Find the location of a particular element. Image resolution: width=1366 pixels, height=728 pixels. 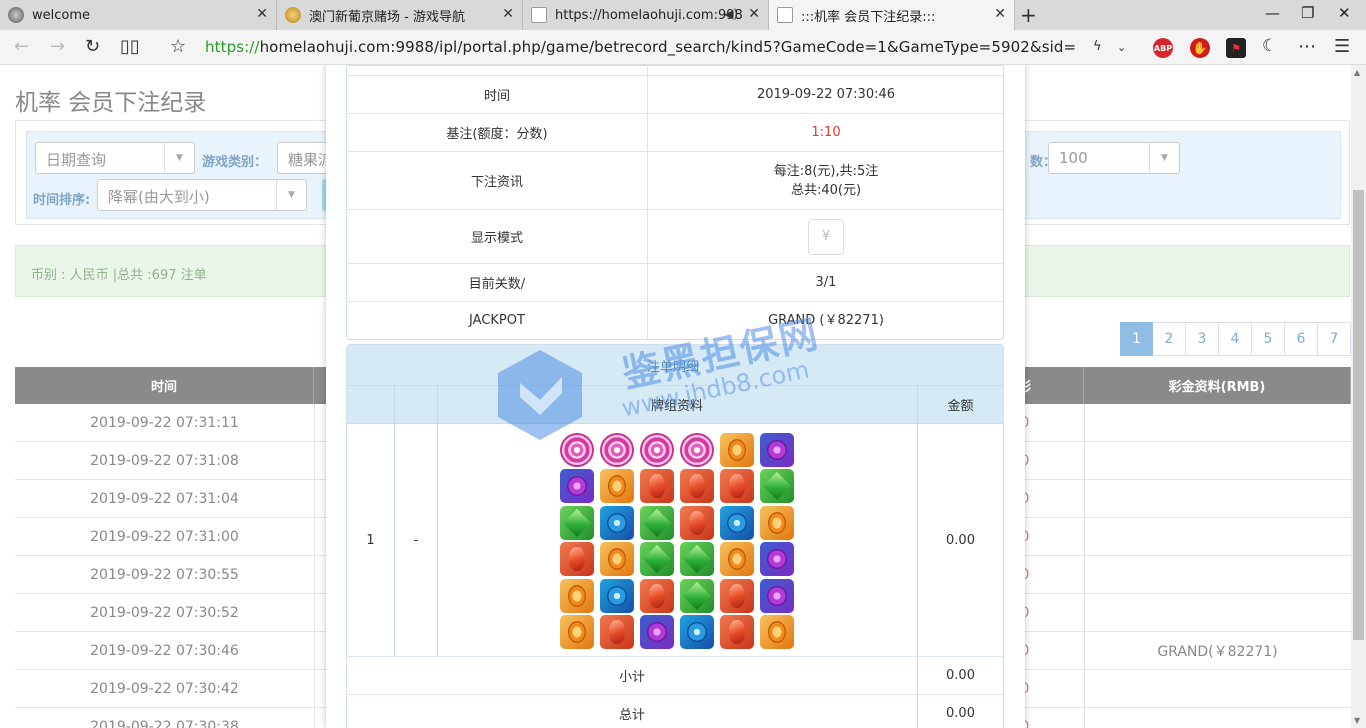

lightning-icon: ϟ is located at coordinates (1097, 46).